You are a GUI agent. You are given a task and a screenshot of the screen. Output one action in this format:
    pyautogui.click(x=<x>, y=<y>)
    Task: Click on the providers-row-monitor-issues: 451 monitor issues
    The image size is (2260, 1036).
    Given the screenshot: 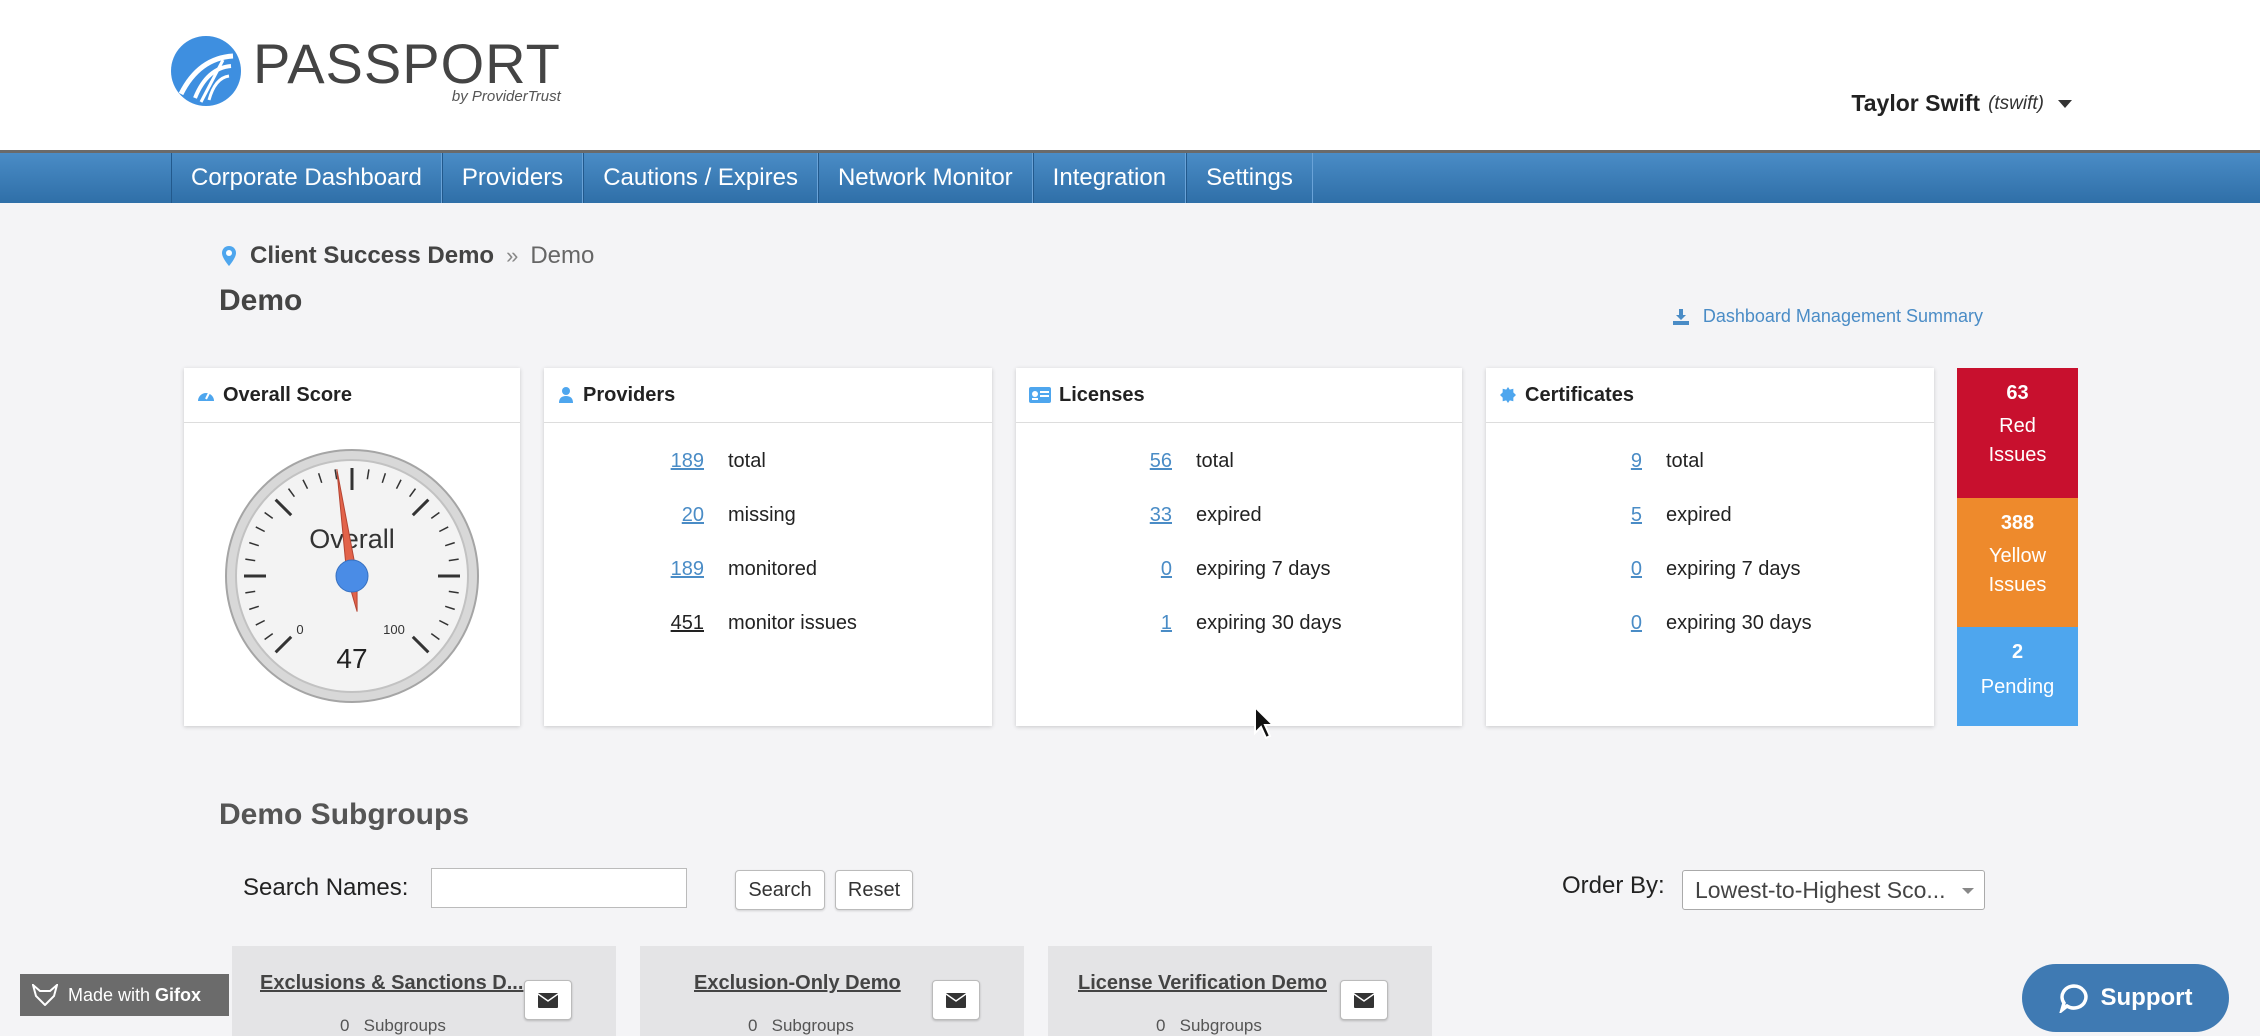 What is the action you would take?
    pyautogui.click(x=748, y=623)
    